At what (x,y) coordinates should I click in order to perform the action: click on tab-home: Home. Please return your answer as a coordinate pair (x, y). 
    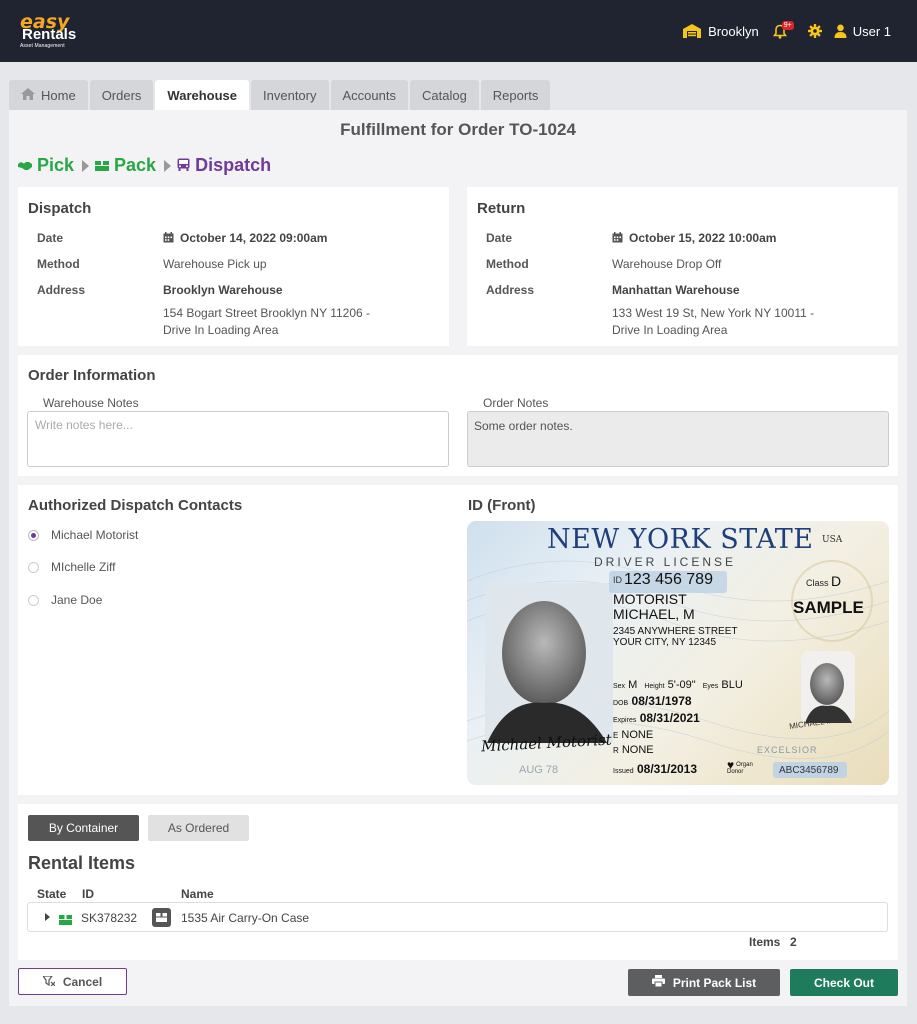
    Looking at the image, I should click on (48, 95).